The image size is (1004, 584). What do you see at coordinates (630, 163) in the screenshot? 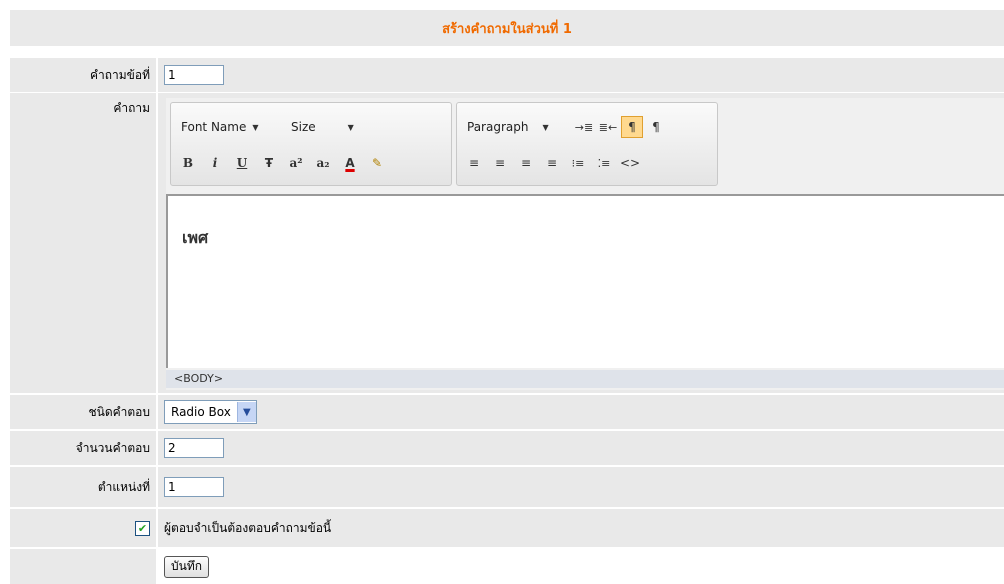
I see `source-code-button: <>` at bounding box center [630, 163].